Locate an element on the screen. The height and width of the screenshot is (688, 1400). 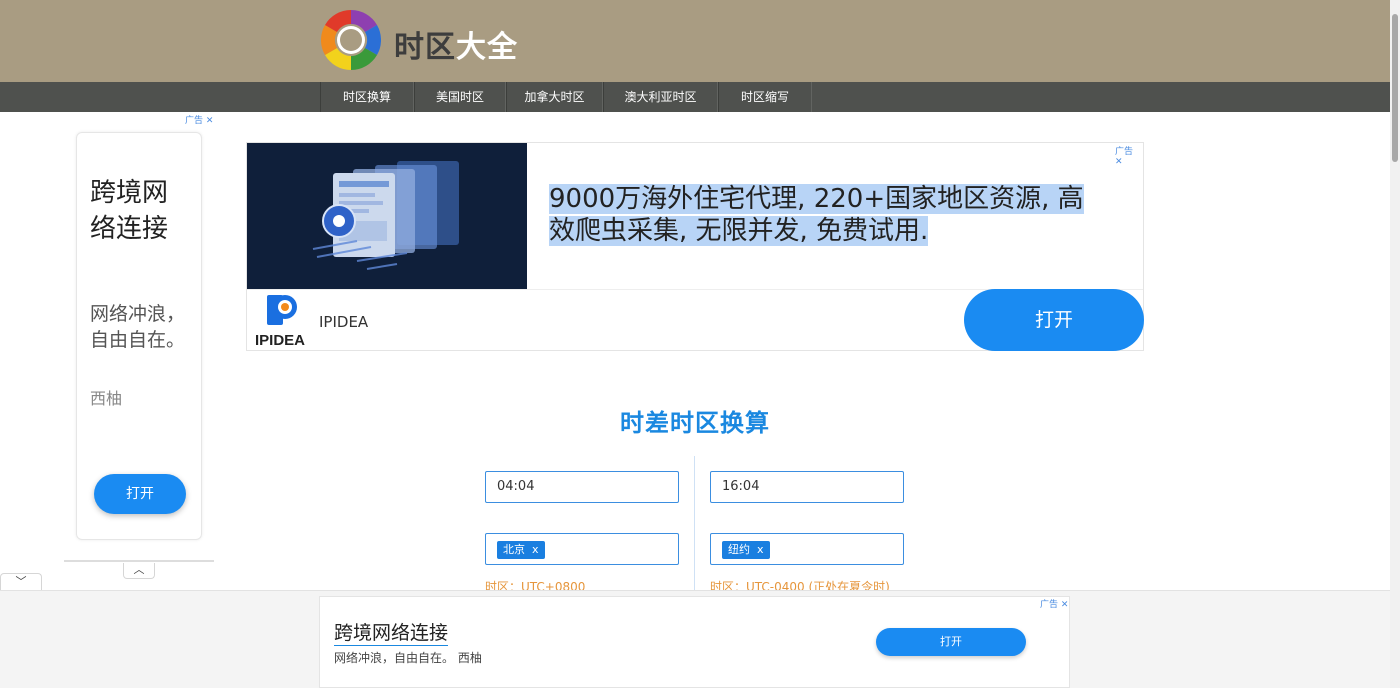
bottom-ad-toggle: ﹀ is located at coordinates (21, 582).